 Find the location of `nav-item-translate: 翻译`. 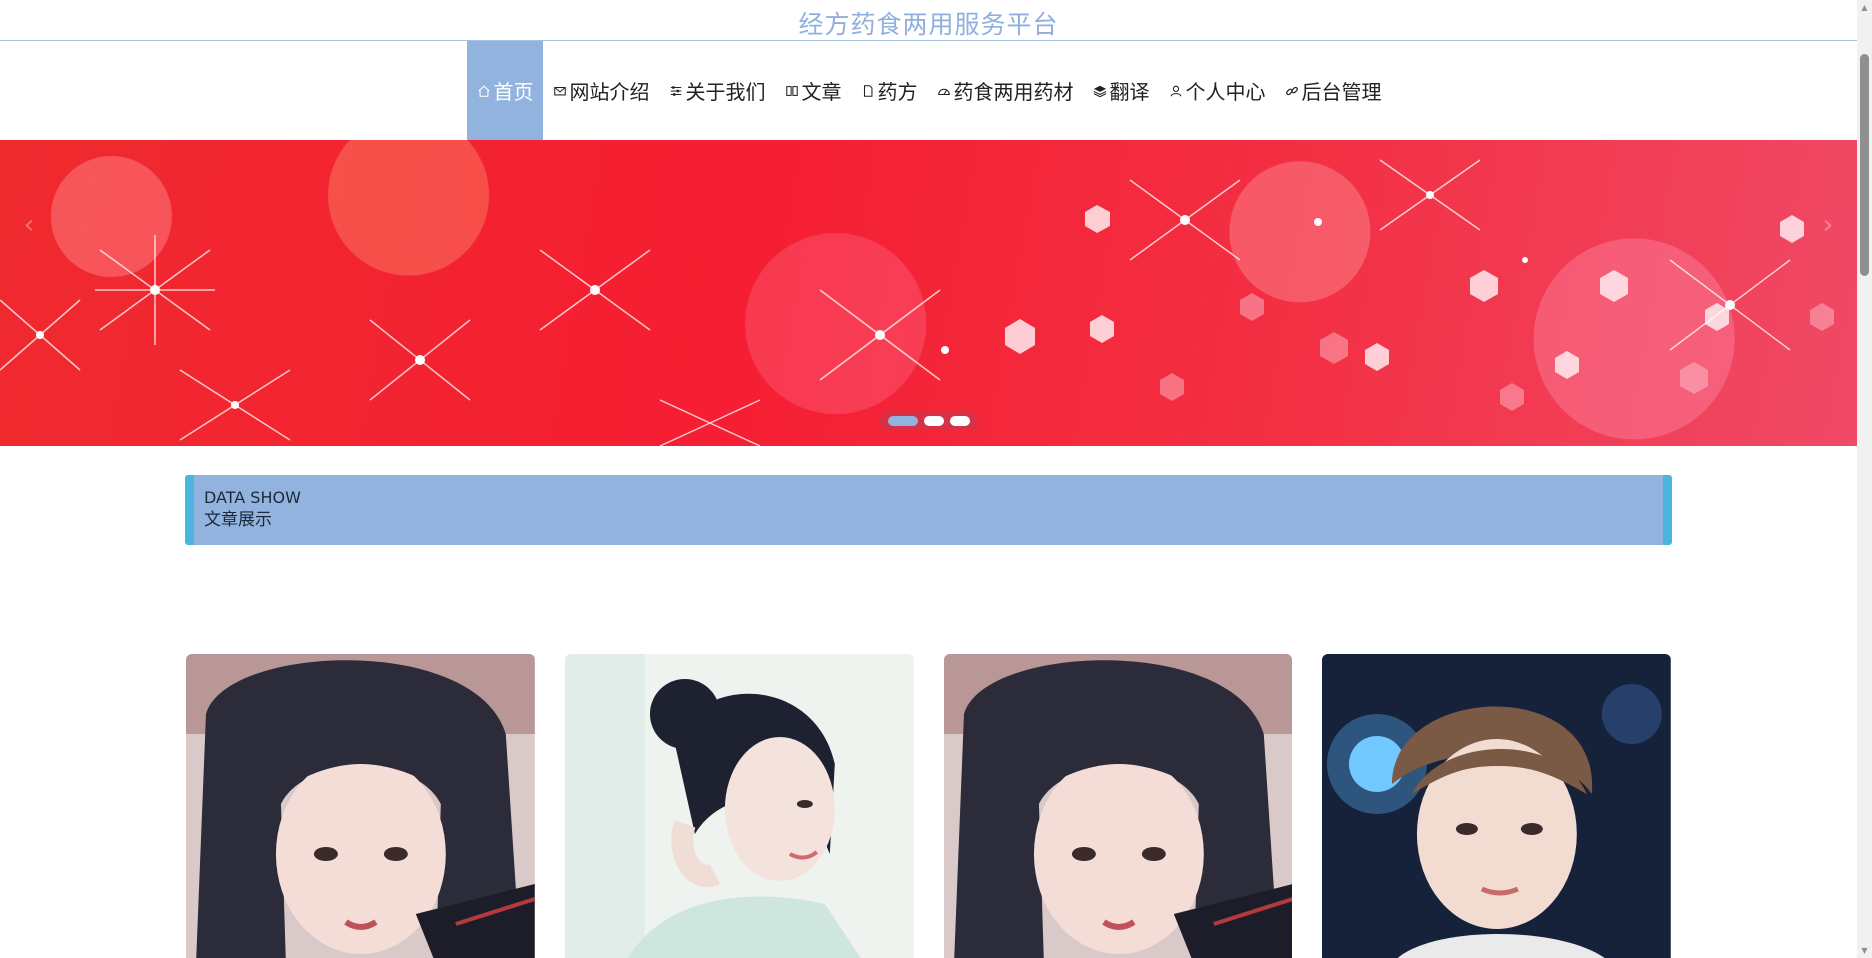

nav-item-translate: 翻译 is located at coordinates (1121, 90).